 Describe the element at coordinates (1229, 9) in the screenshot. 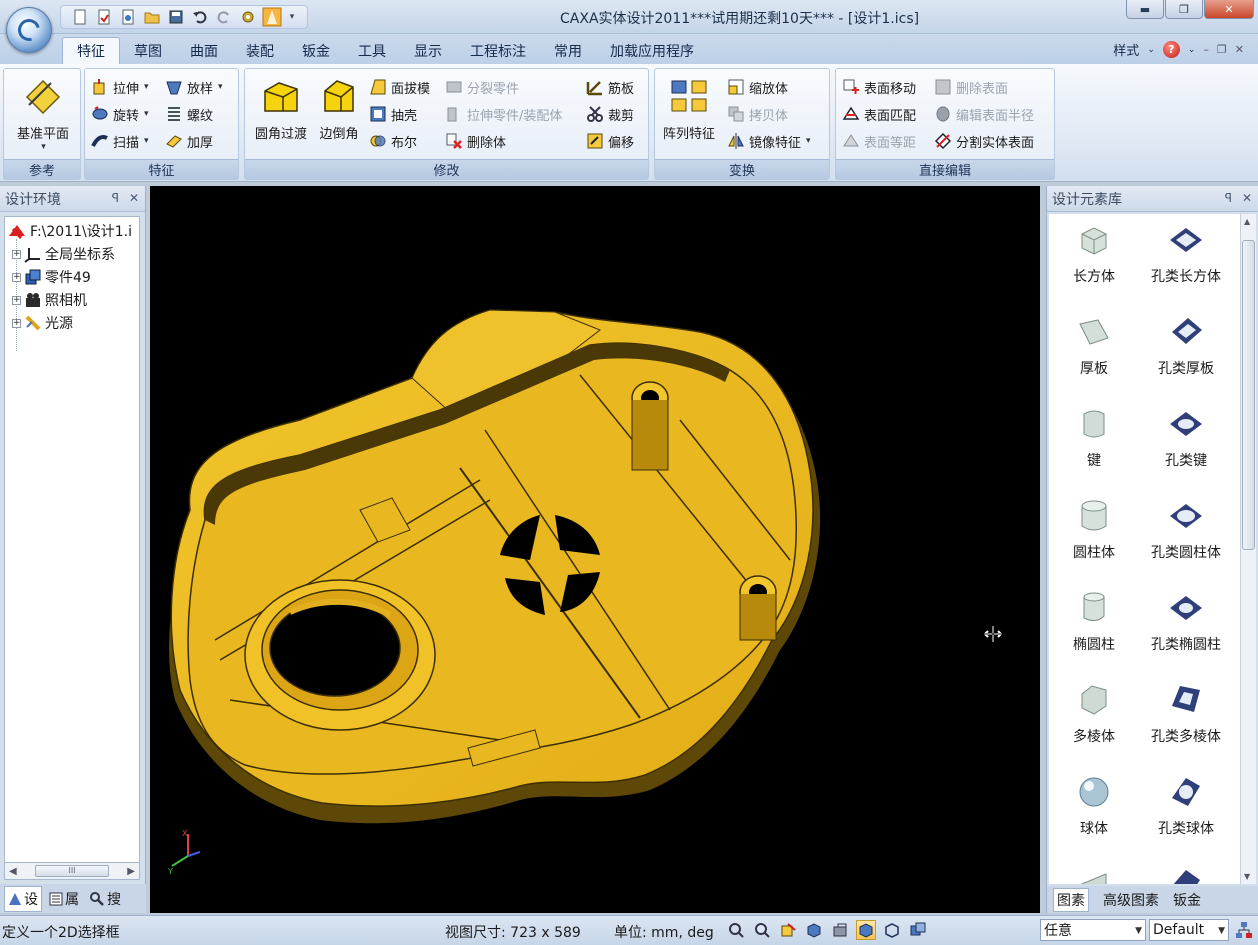

I see `close-button: ✕` at that location.